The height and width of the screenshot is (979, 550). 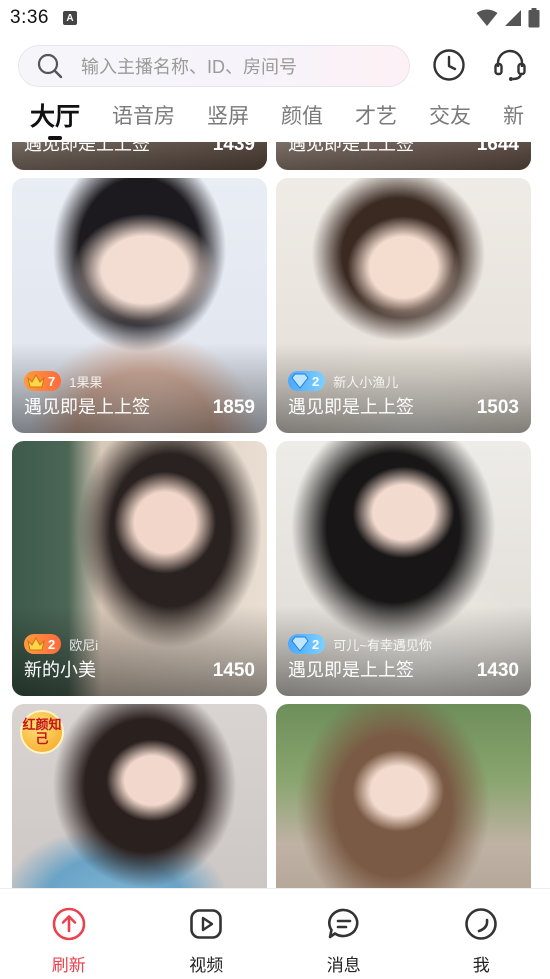 I want to click on search-icon, so click(x=50, y=66).